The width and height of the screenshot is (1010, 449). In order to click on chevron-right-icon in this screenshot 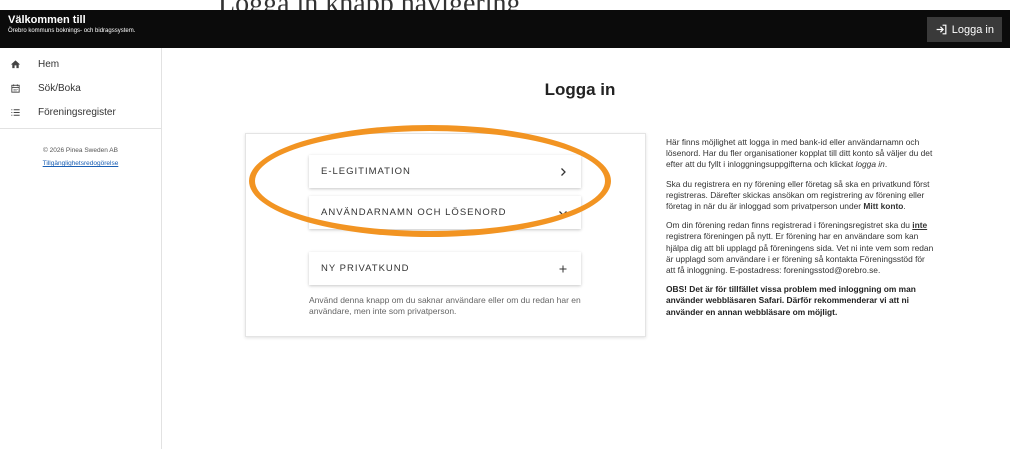, I will do `click(563, 171)`.